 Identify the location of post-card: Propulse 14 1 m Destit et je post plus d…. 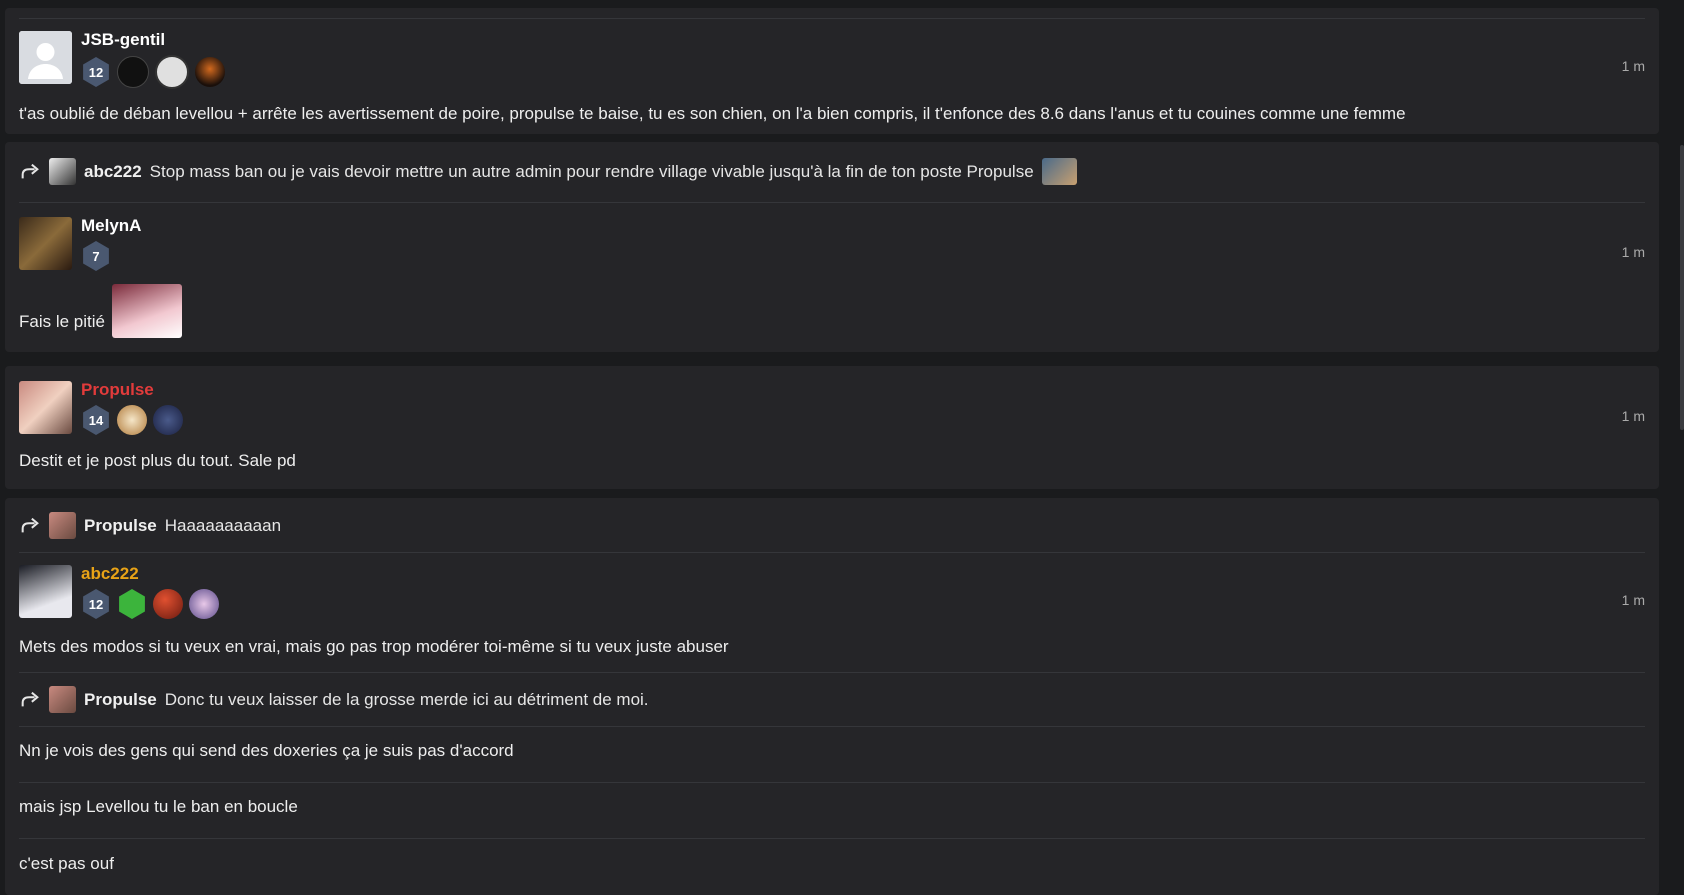
(832, 427).